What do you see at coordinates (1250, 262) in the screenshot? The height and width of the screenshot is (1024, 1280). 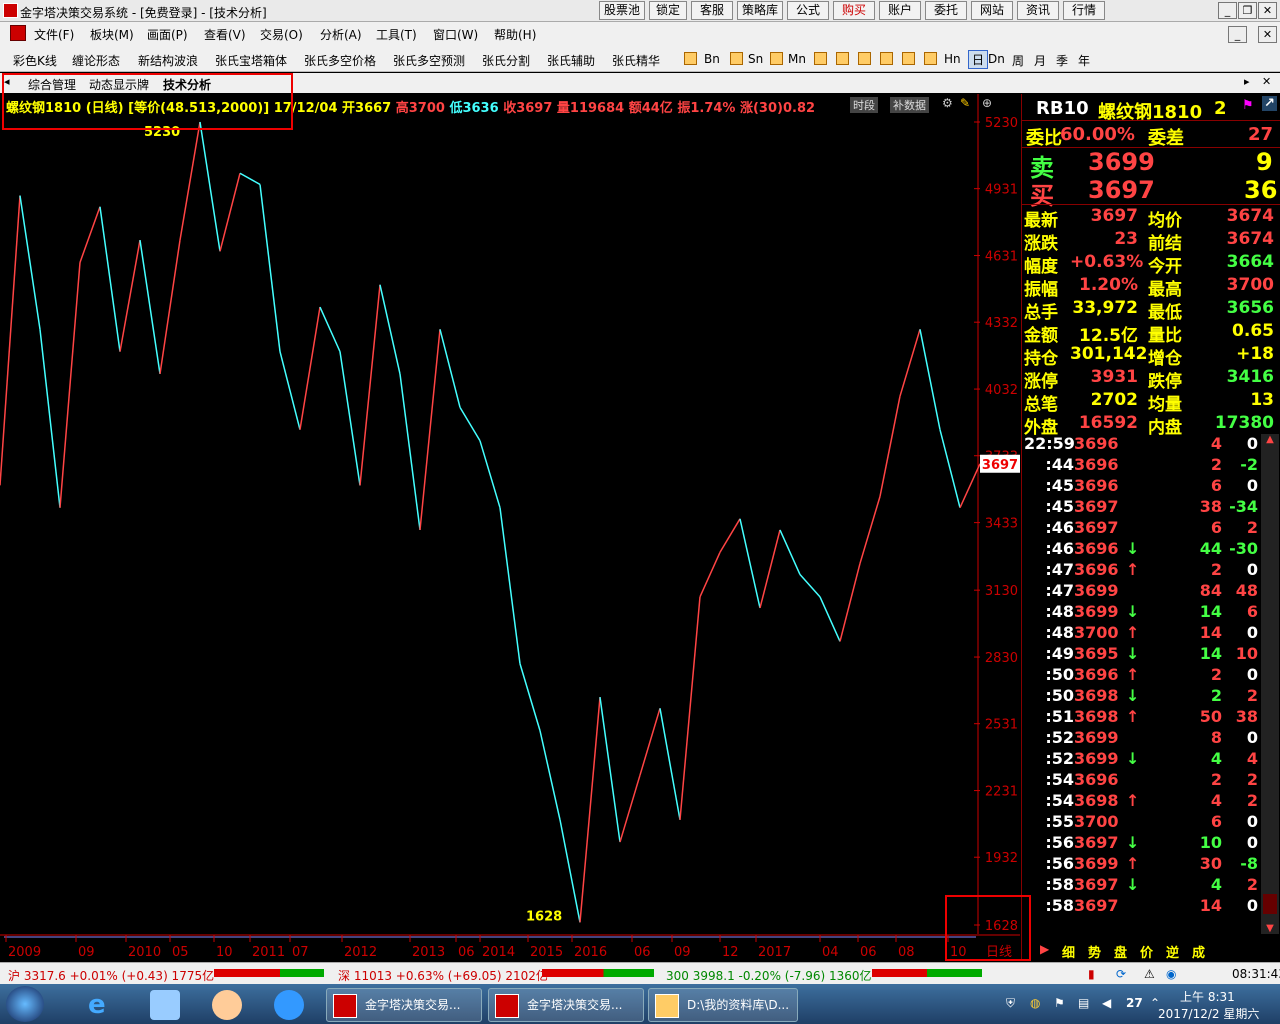 I see `stat-value2-2: 3664` at bounding box center [1250, 262].